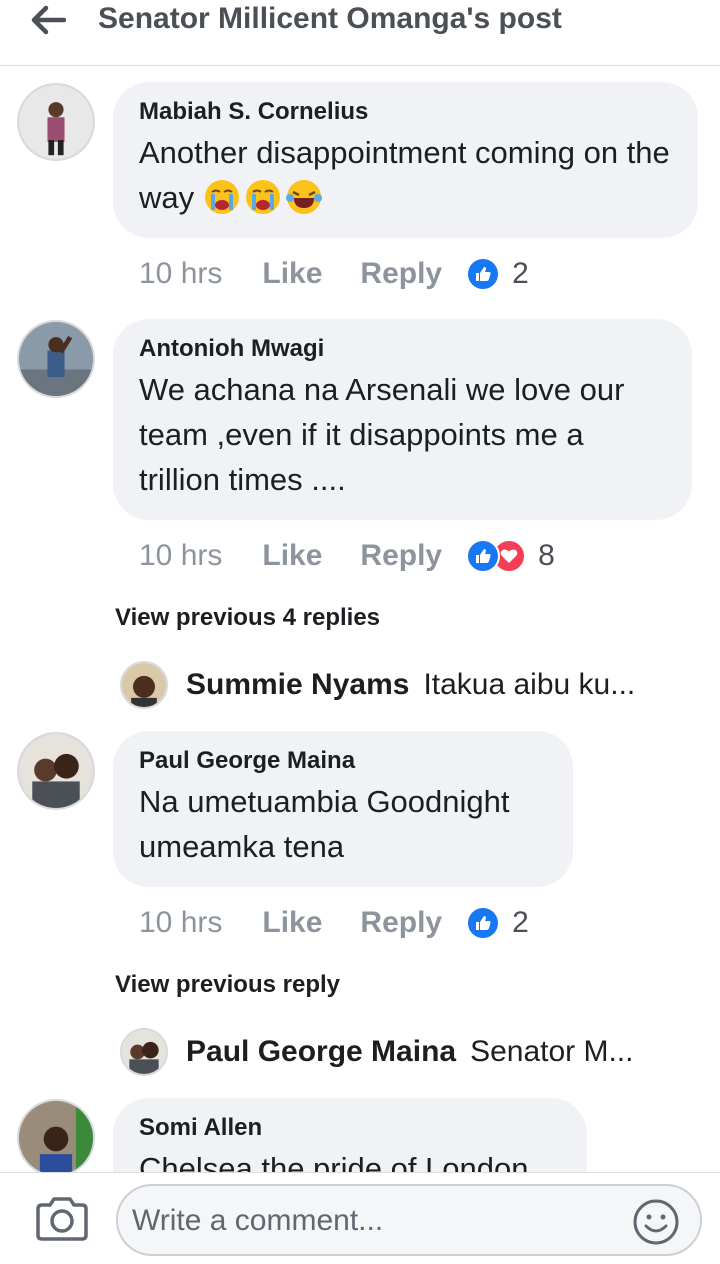  What do you see at coordinates (227, 985) in the screenshot?
I see `view-previous-replies-link: View previous reply` at bounding box center [227, 985].